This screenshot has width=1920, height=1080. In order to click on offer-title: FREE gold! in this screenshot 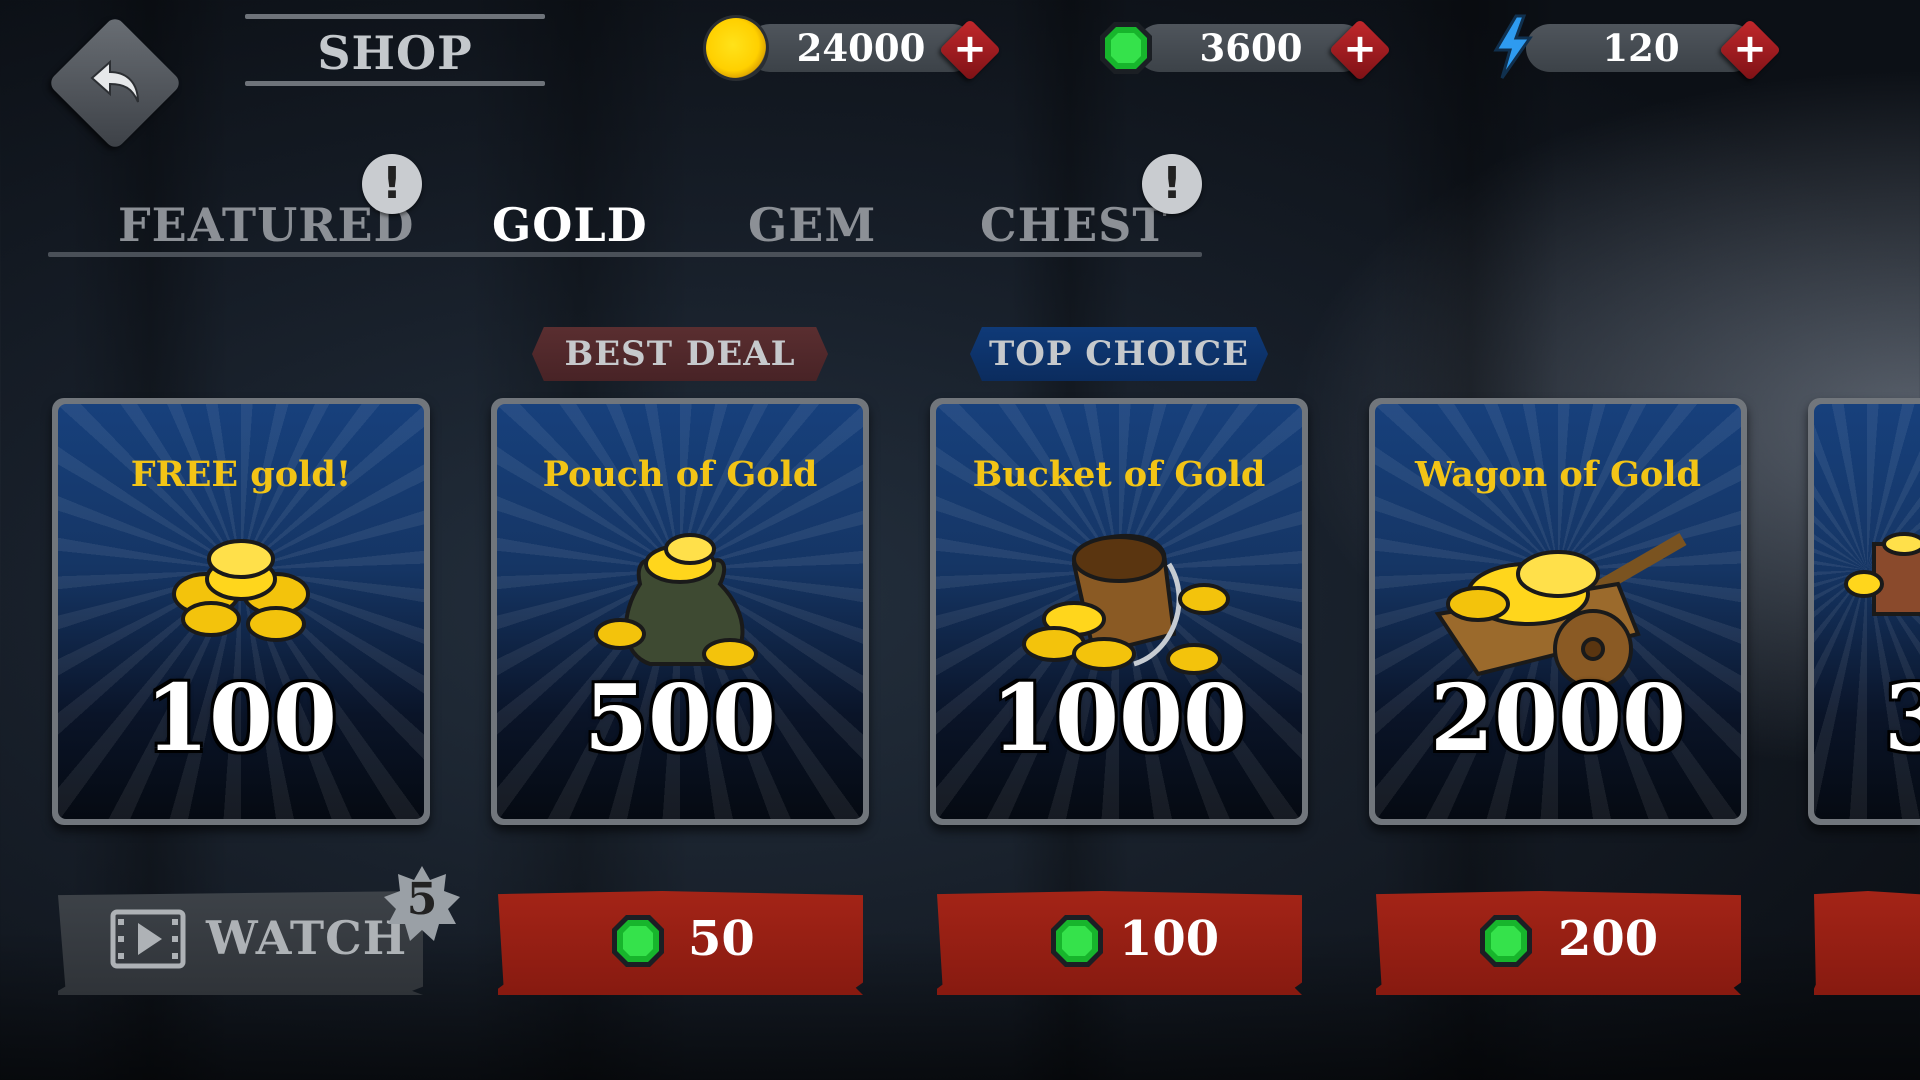, I will do `click(241, 474)`.